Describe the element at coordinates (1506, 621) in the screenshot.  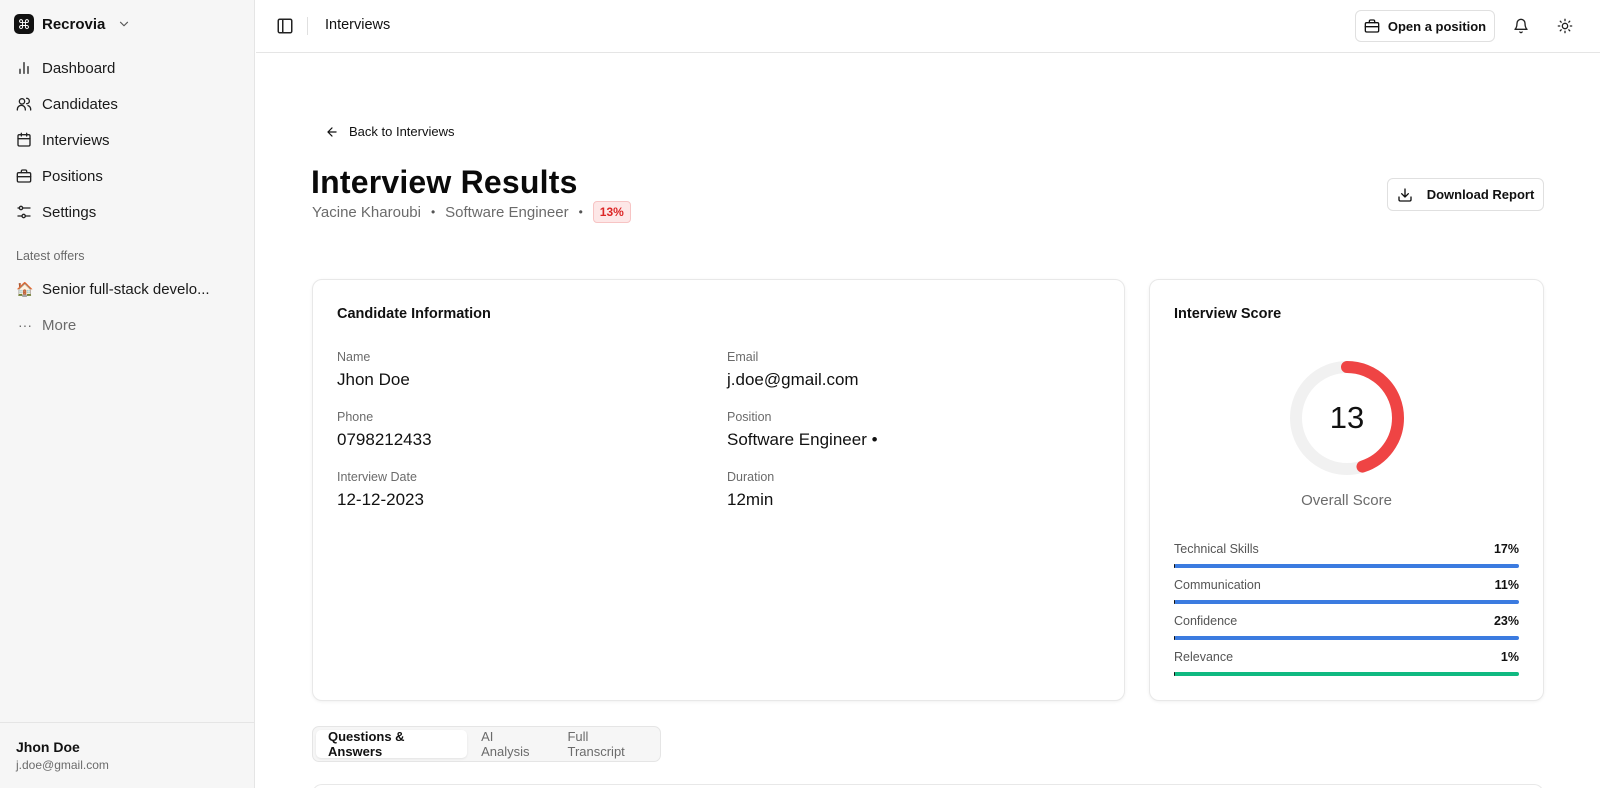
I see `metric-value: 23%` at that location.